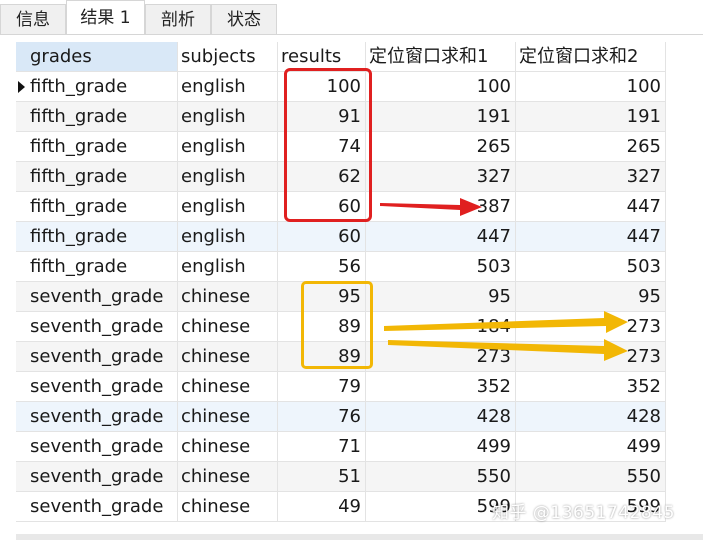 The width and height of the screenshot is (703, 547). Describe the element at coordinates (441, 477) in the screenshot. I see `window-sum-1-cell: 550` at that location.